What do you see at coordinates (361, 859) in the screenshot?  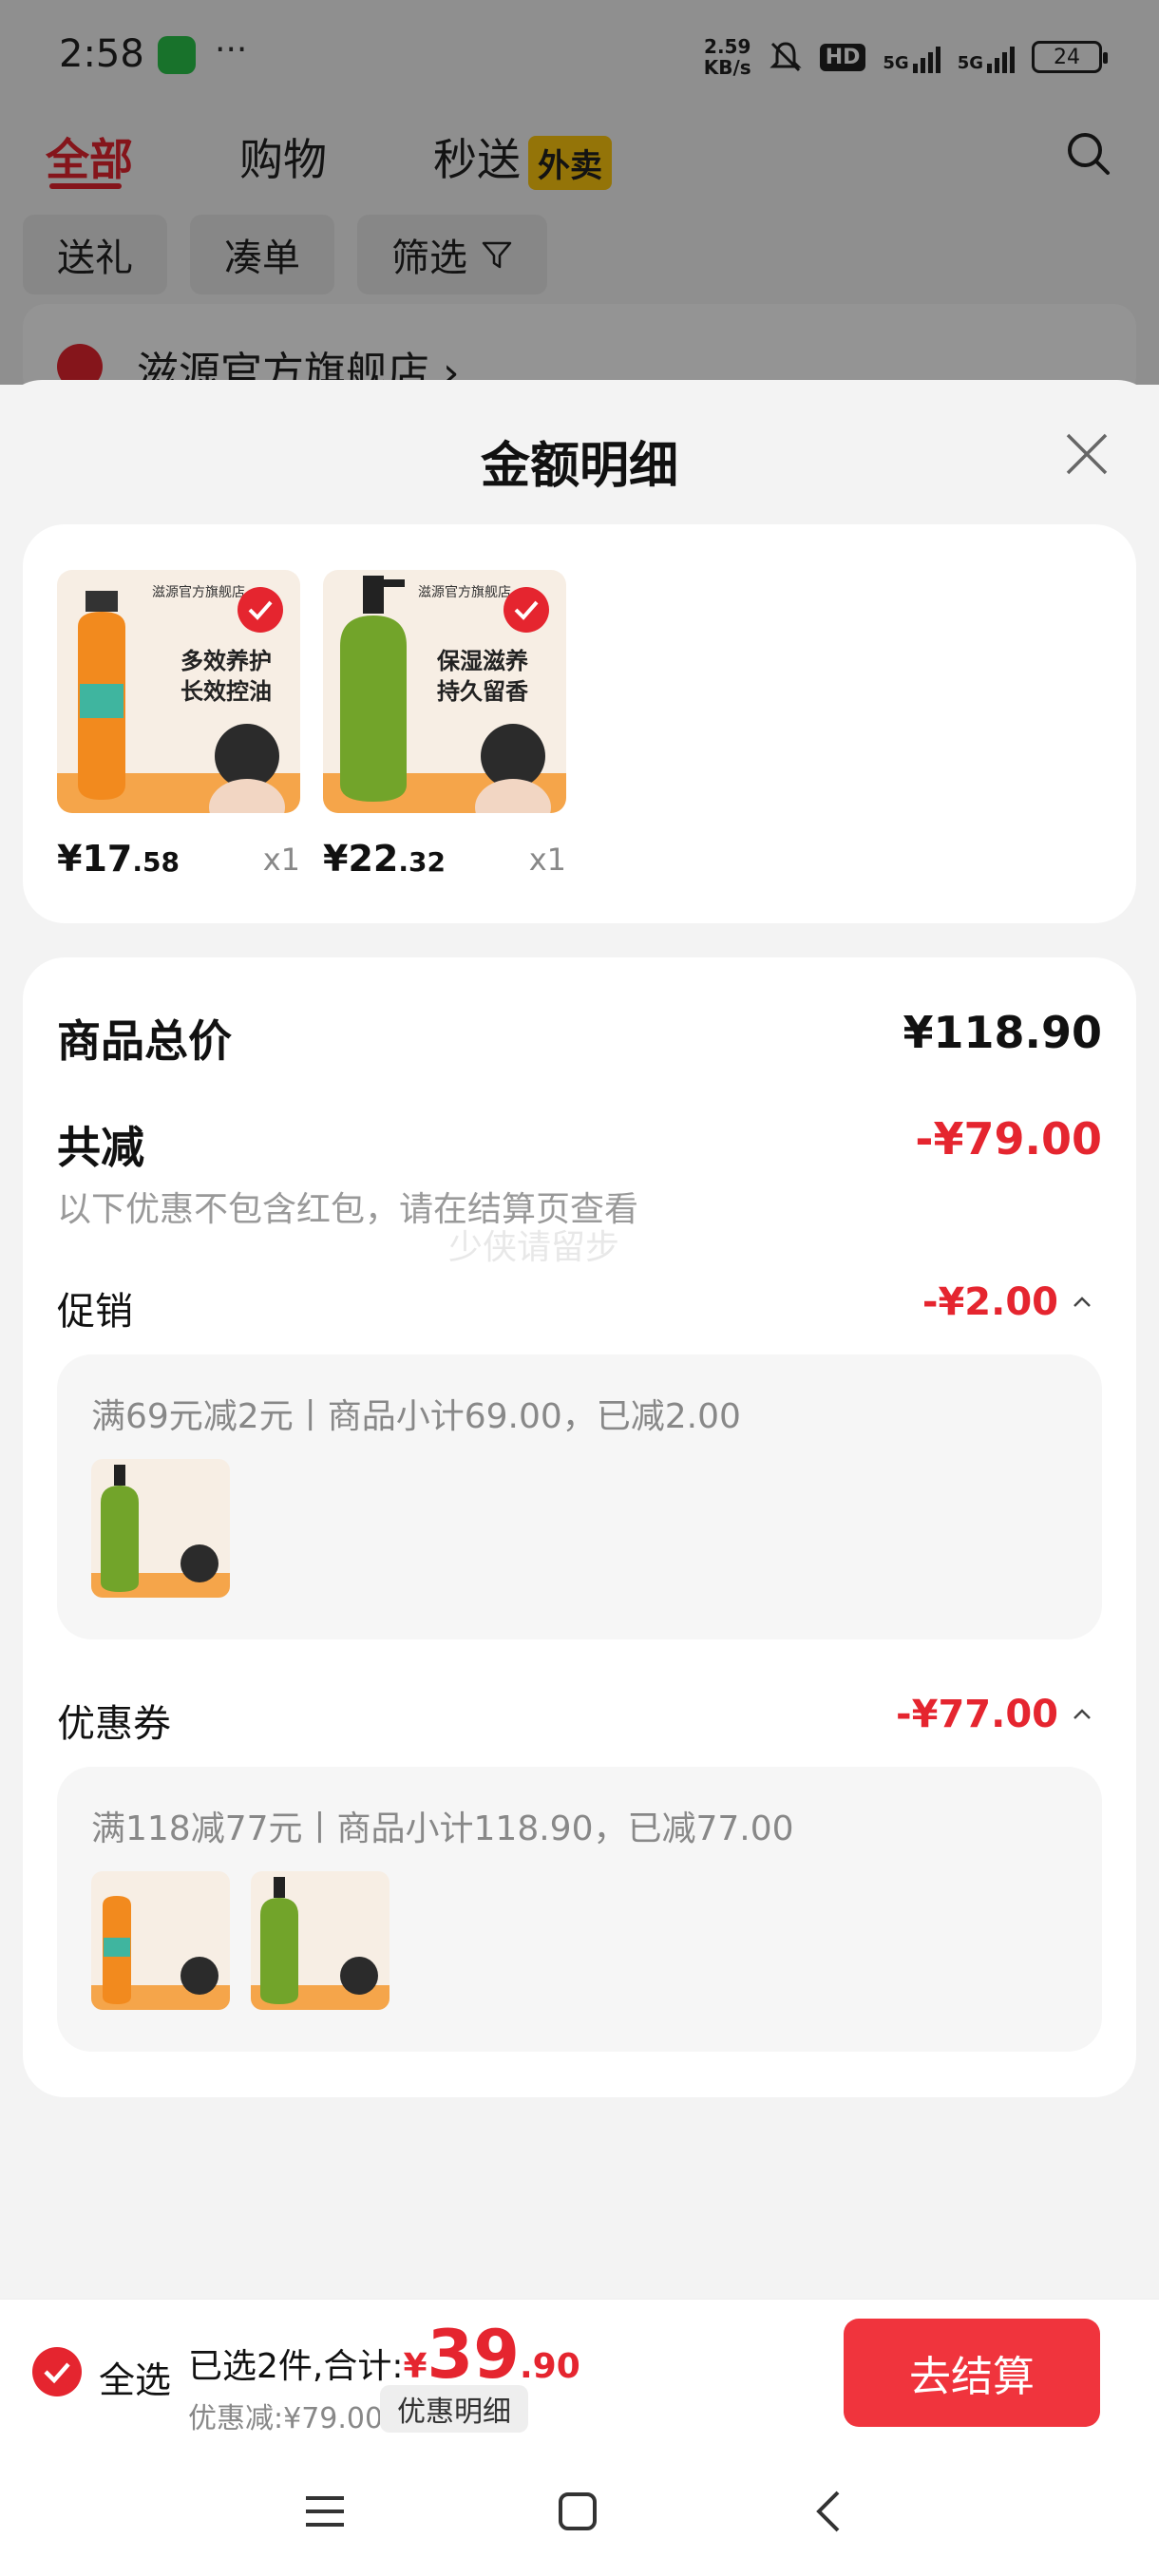 I see `price-int: ¥22` at bounding box center [361, 859].